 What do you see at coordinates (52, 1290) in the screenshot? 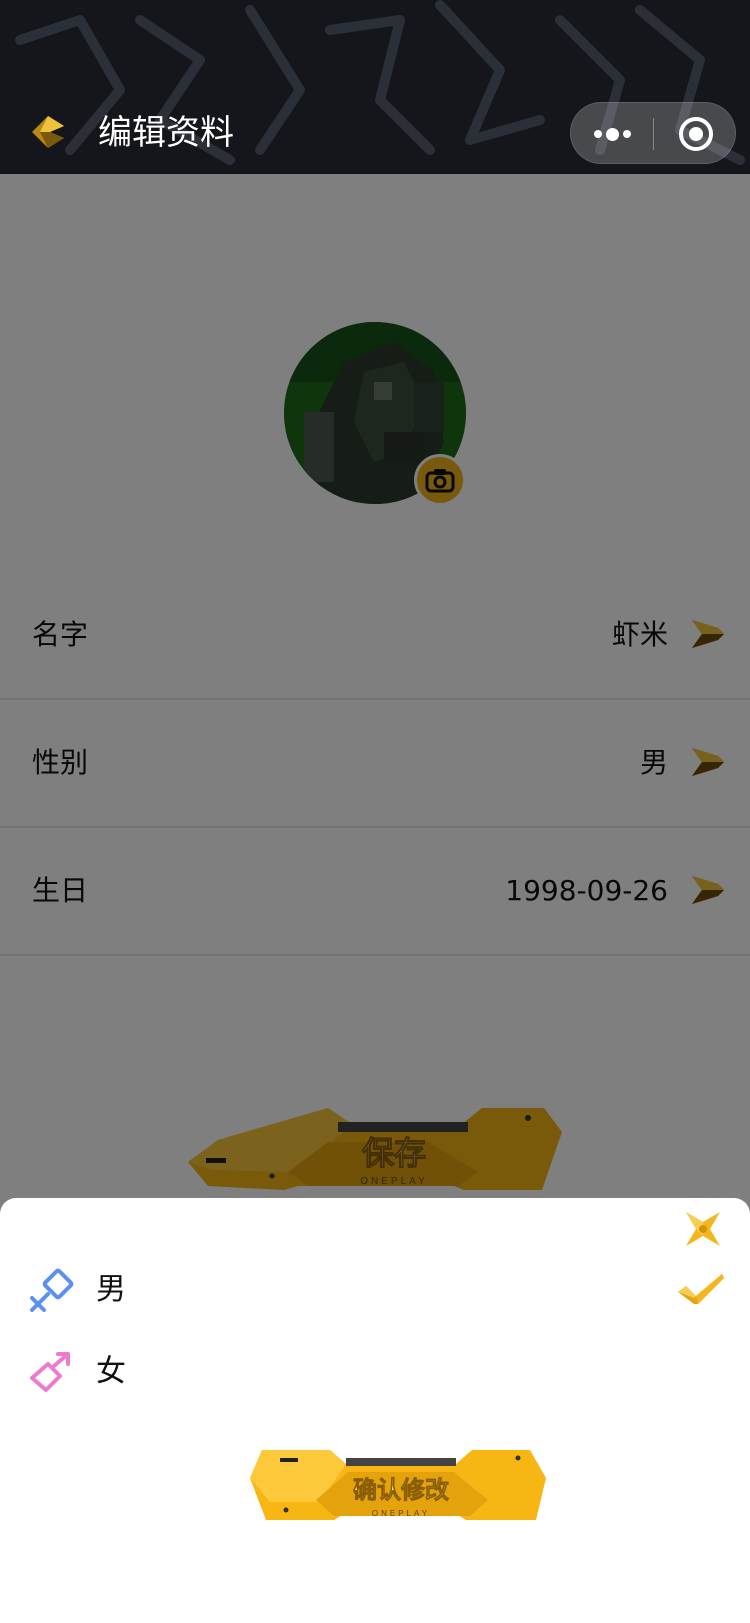
I see `male-symbol-icon` at bounding box center [52, 1290].